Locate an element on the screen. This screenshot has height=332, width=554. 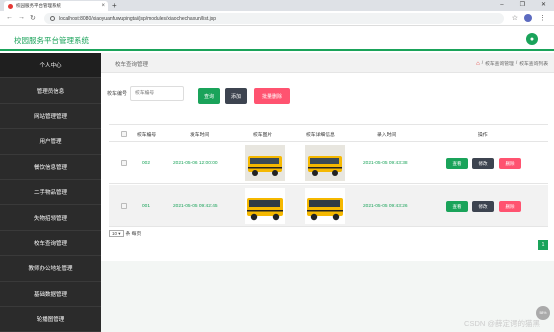
column-header: 操作 is located at coordinates (483, 135).